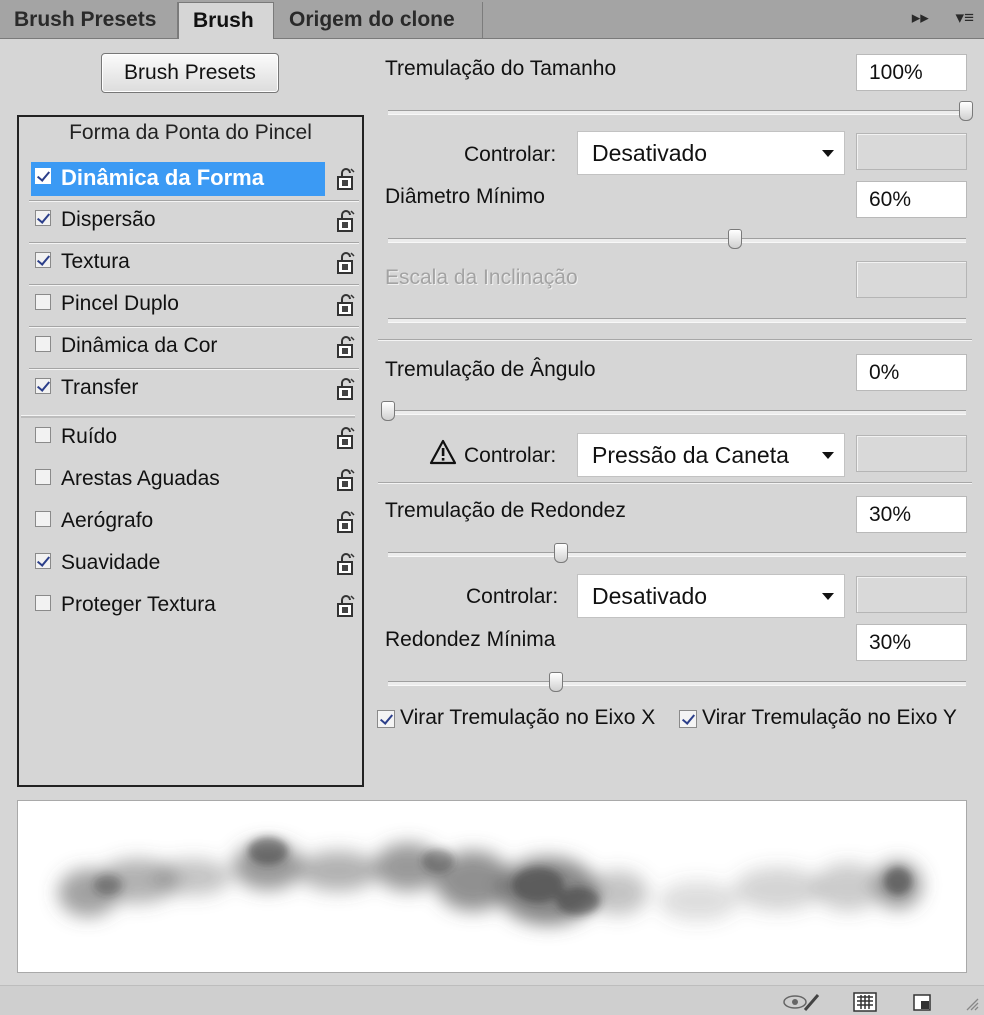 The image size is (984, 1015). What do you see at coordinates (490, 369) in the screenshot?
I see `angle-jitter-label: Tremulação de Ângulo` at bounding box center [490, 369].